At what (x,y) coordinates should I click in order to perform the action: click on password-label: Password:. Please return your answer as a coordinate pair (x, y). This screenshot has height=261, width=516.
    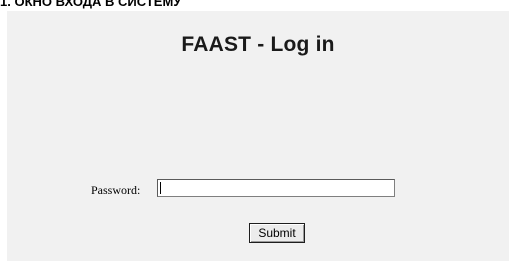
    Looking at the image, I should click on (116, 190).